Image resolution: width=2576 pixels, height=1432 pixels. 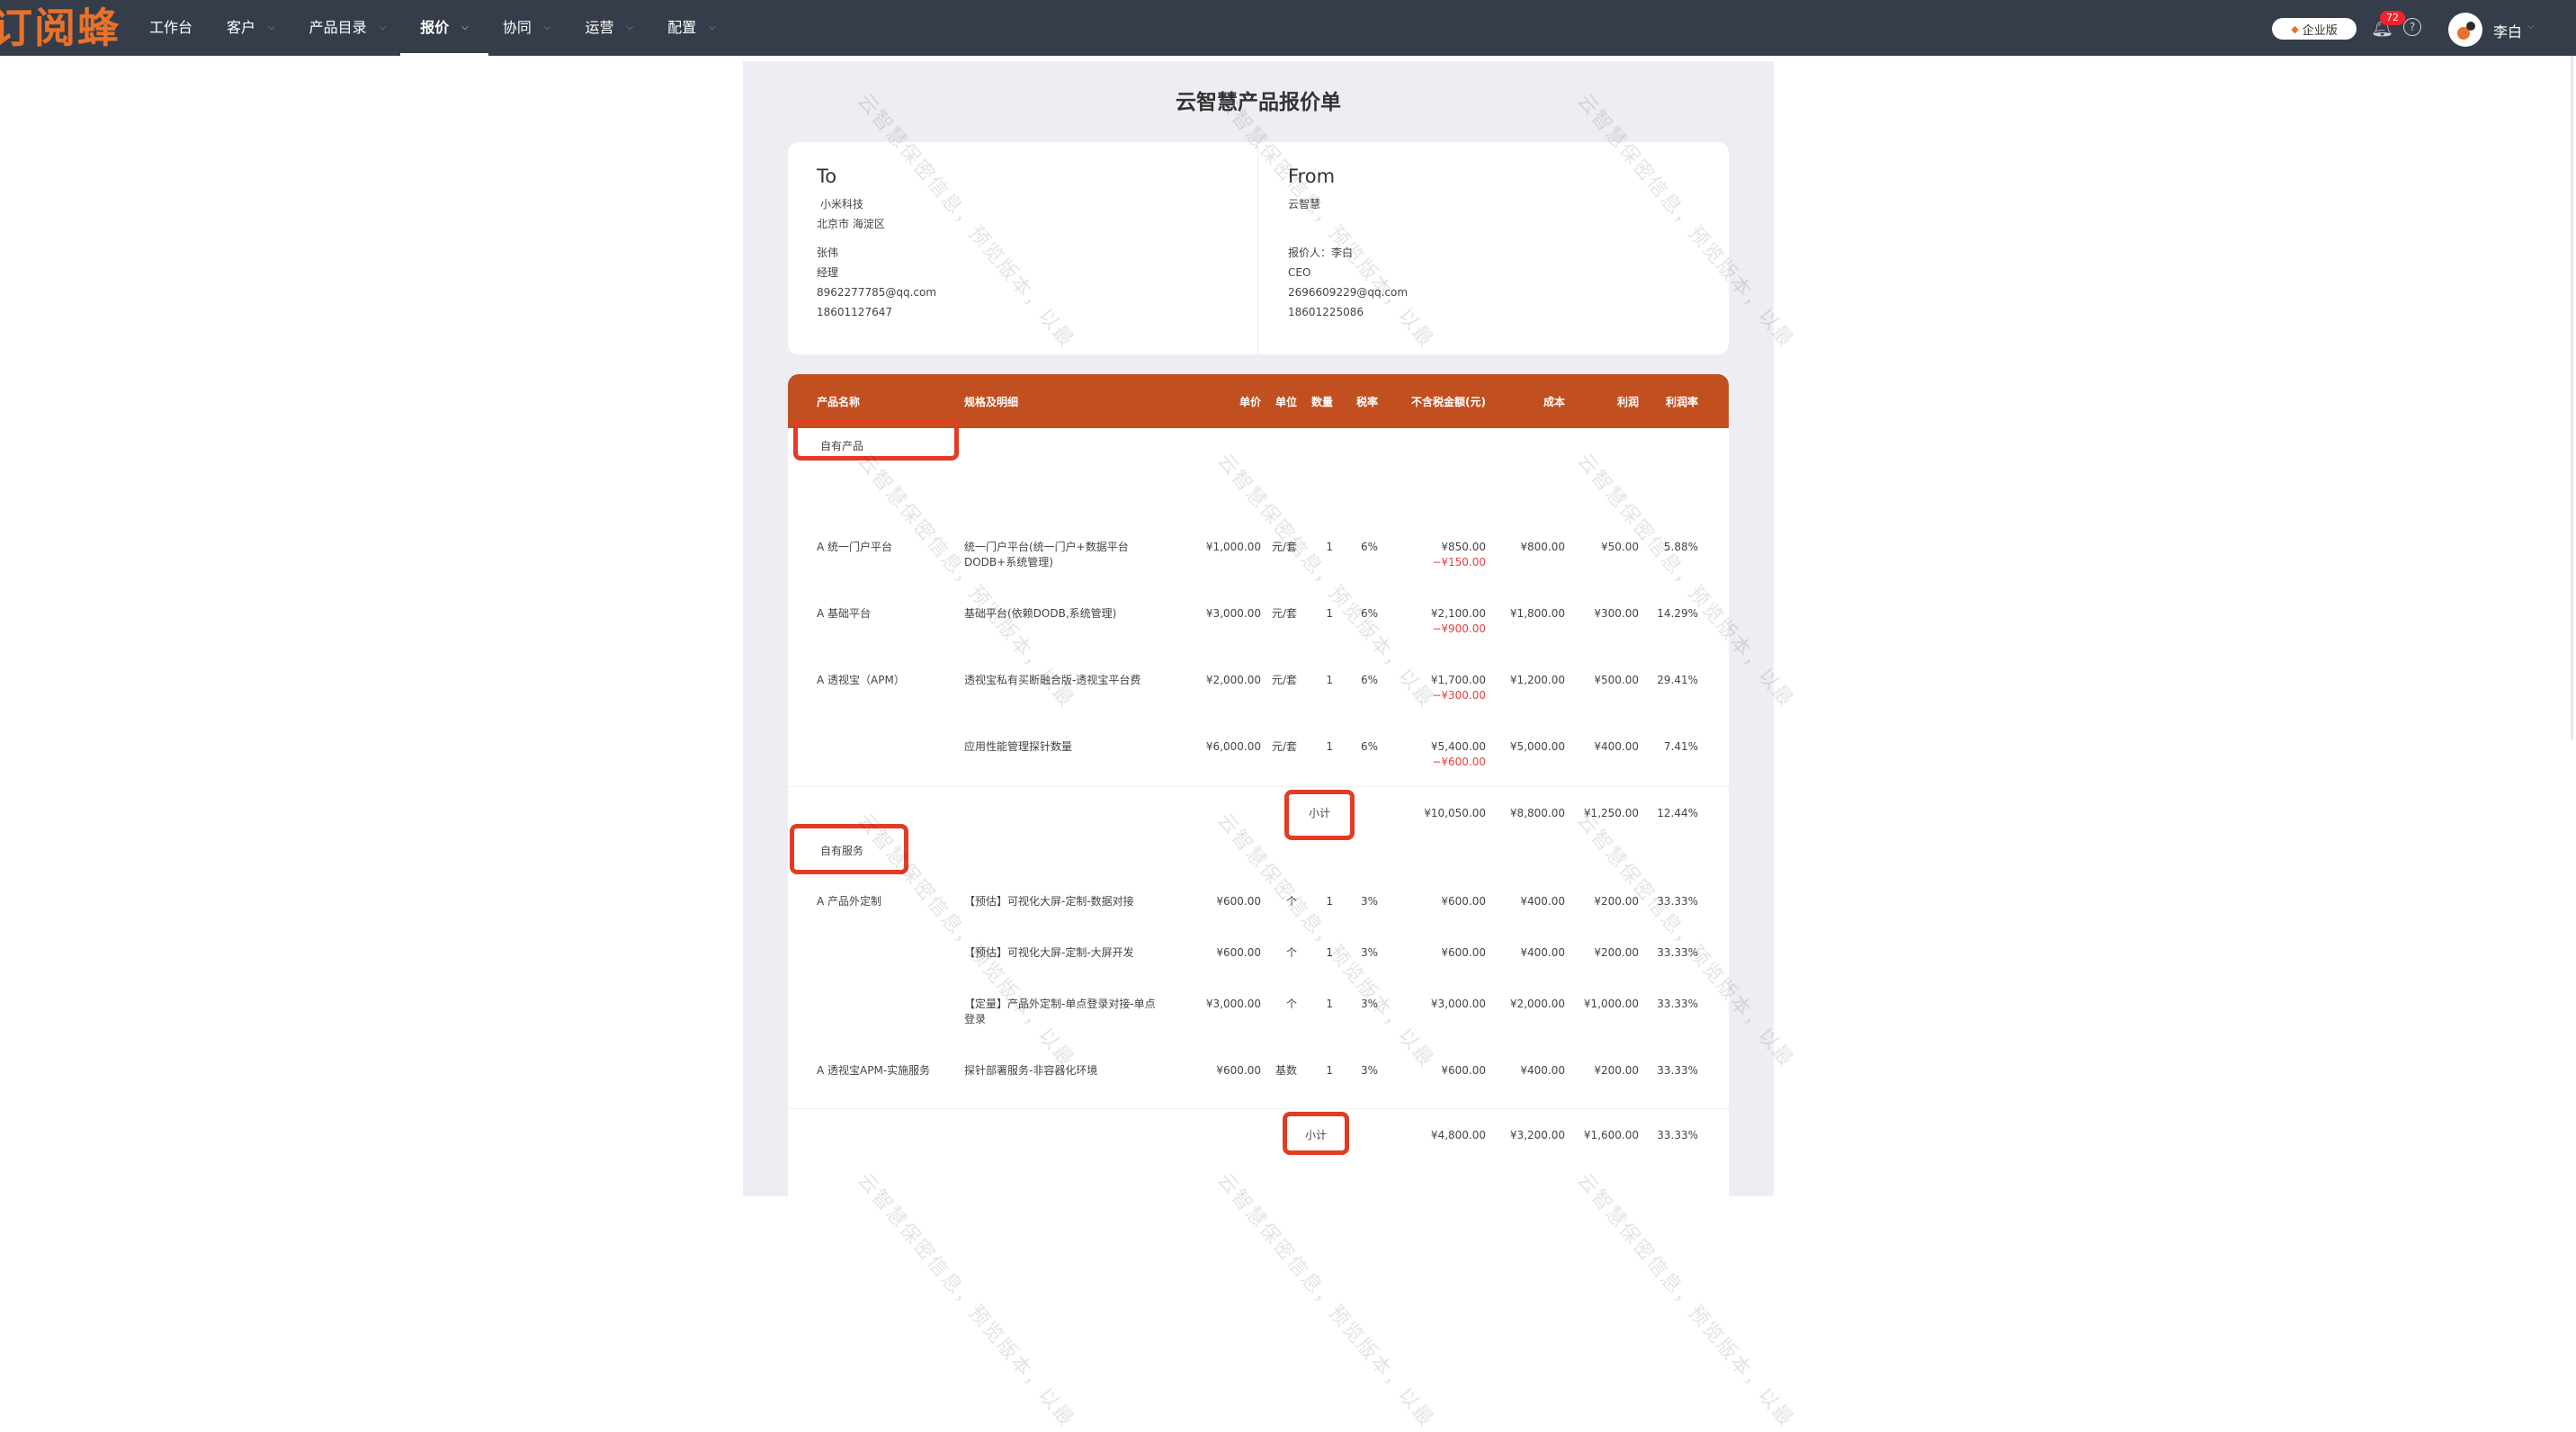 What do you see at coordinates (435, 28) in the screenshot?
I see `menu-label: 报价` at bounding box center [435, 28].